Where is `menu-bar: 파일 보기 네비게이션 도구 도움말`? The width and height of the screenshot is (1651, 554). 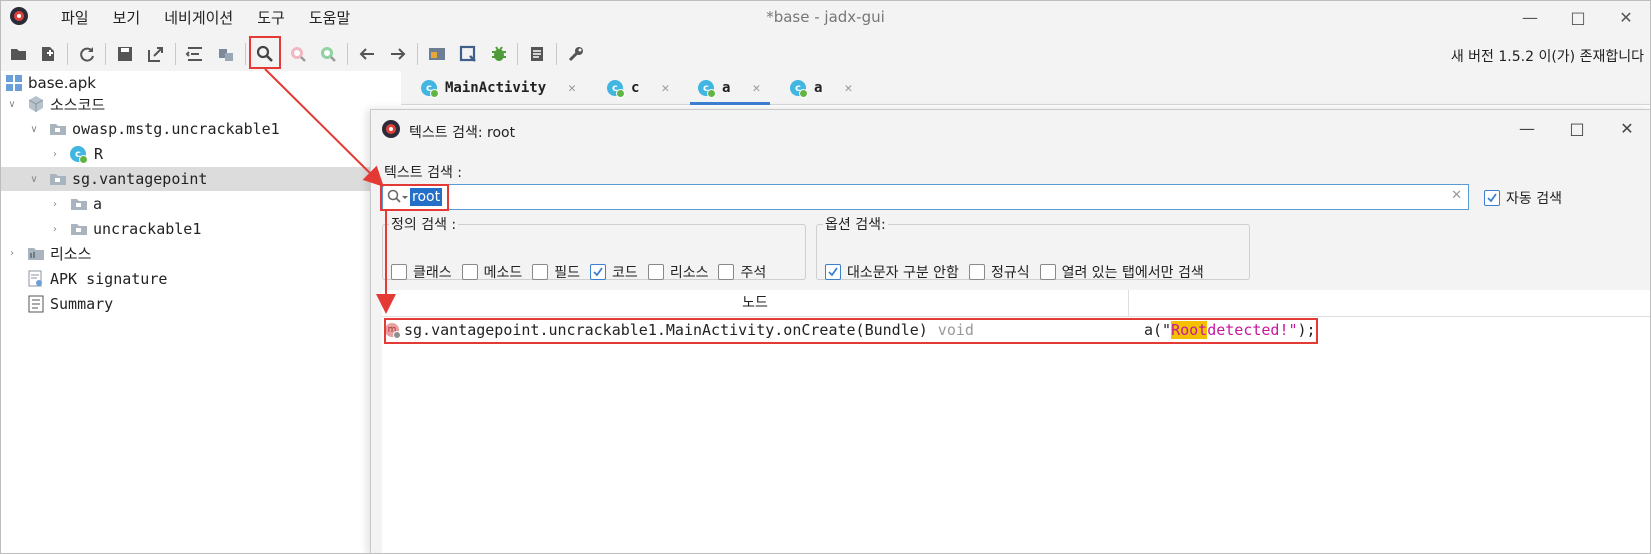 menu-bar: 파일 보기 네비게이션 도구 도움말 is located at coordinates (205, 17).